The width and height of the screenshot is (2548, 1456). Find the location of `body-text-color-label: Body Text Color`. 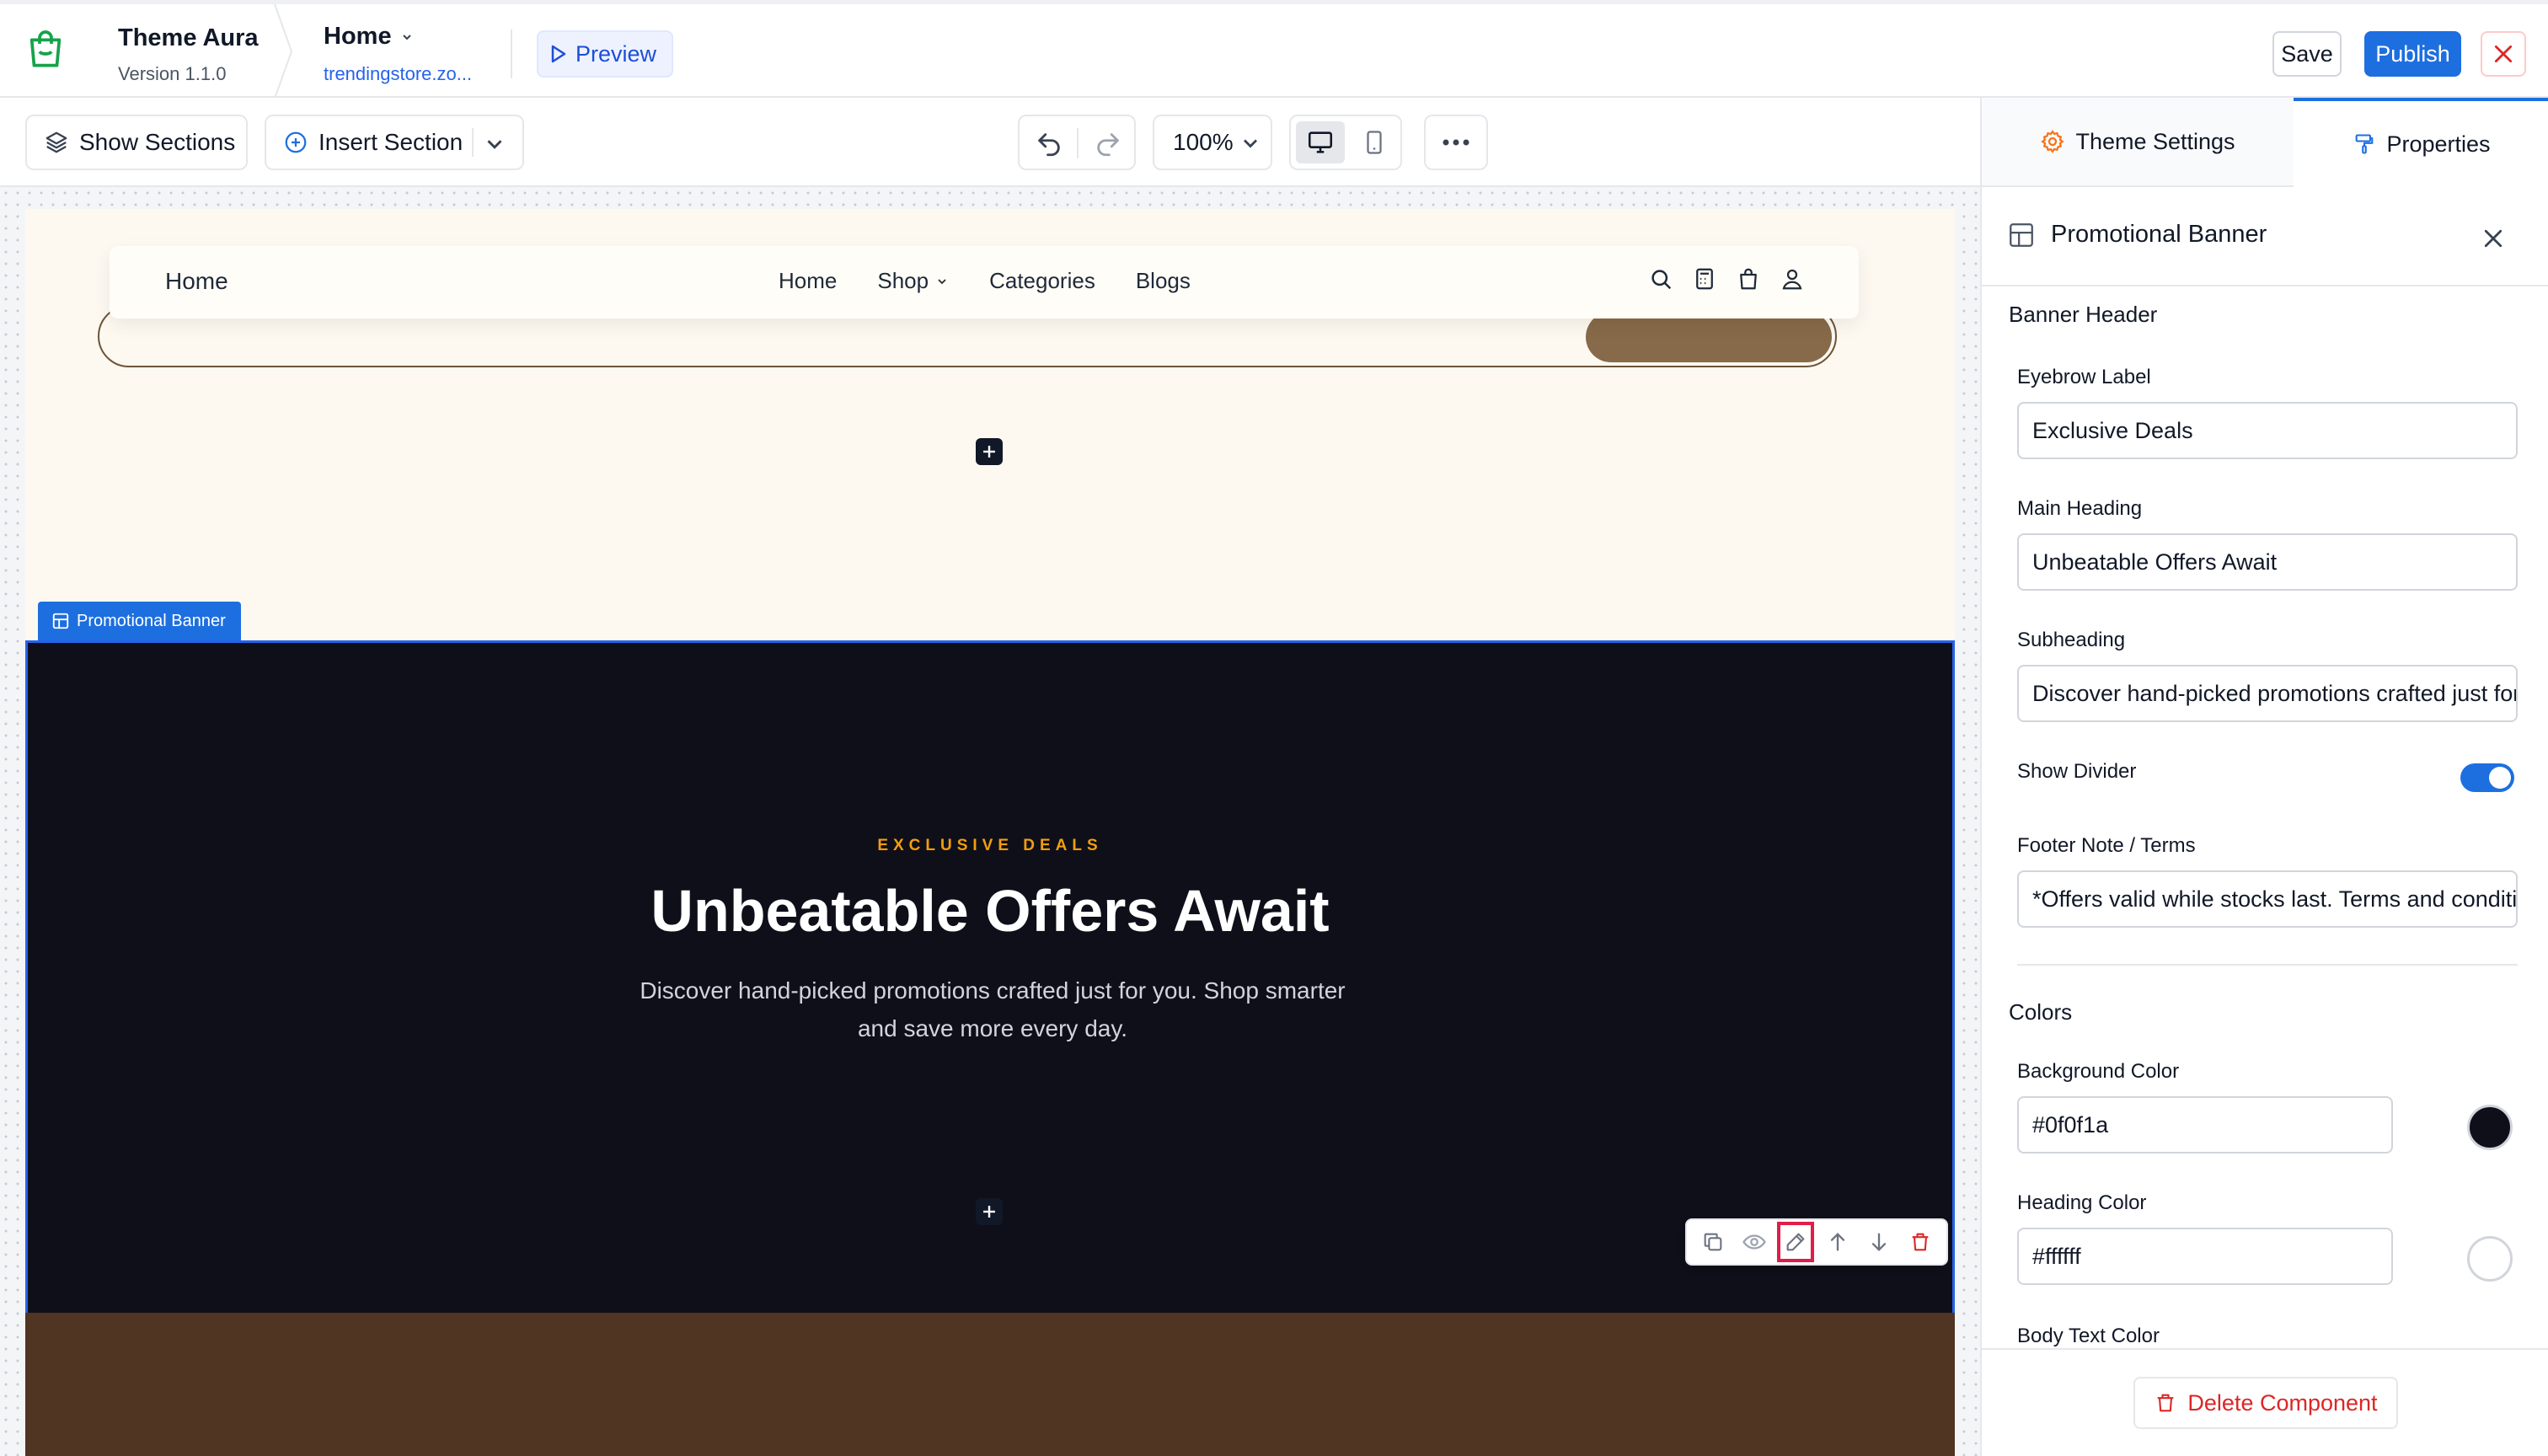

body-text-color-label: Body Text Color is located at coordinates (2088, 1336).